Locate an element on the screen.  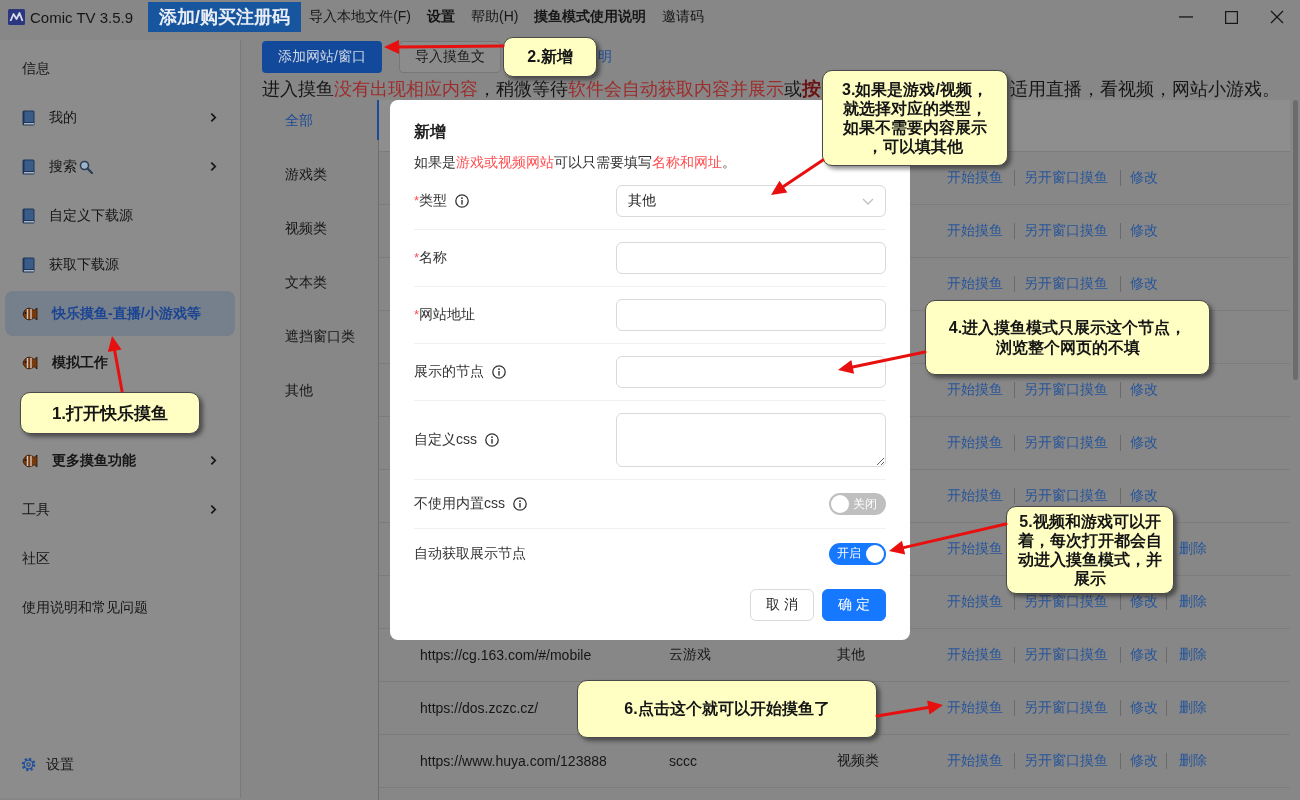
sidebar-item: 更多摸鱼功能 is located at coordinates (120, 460).